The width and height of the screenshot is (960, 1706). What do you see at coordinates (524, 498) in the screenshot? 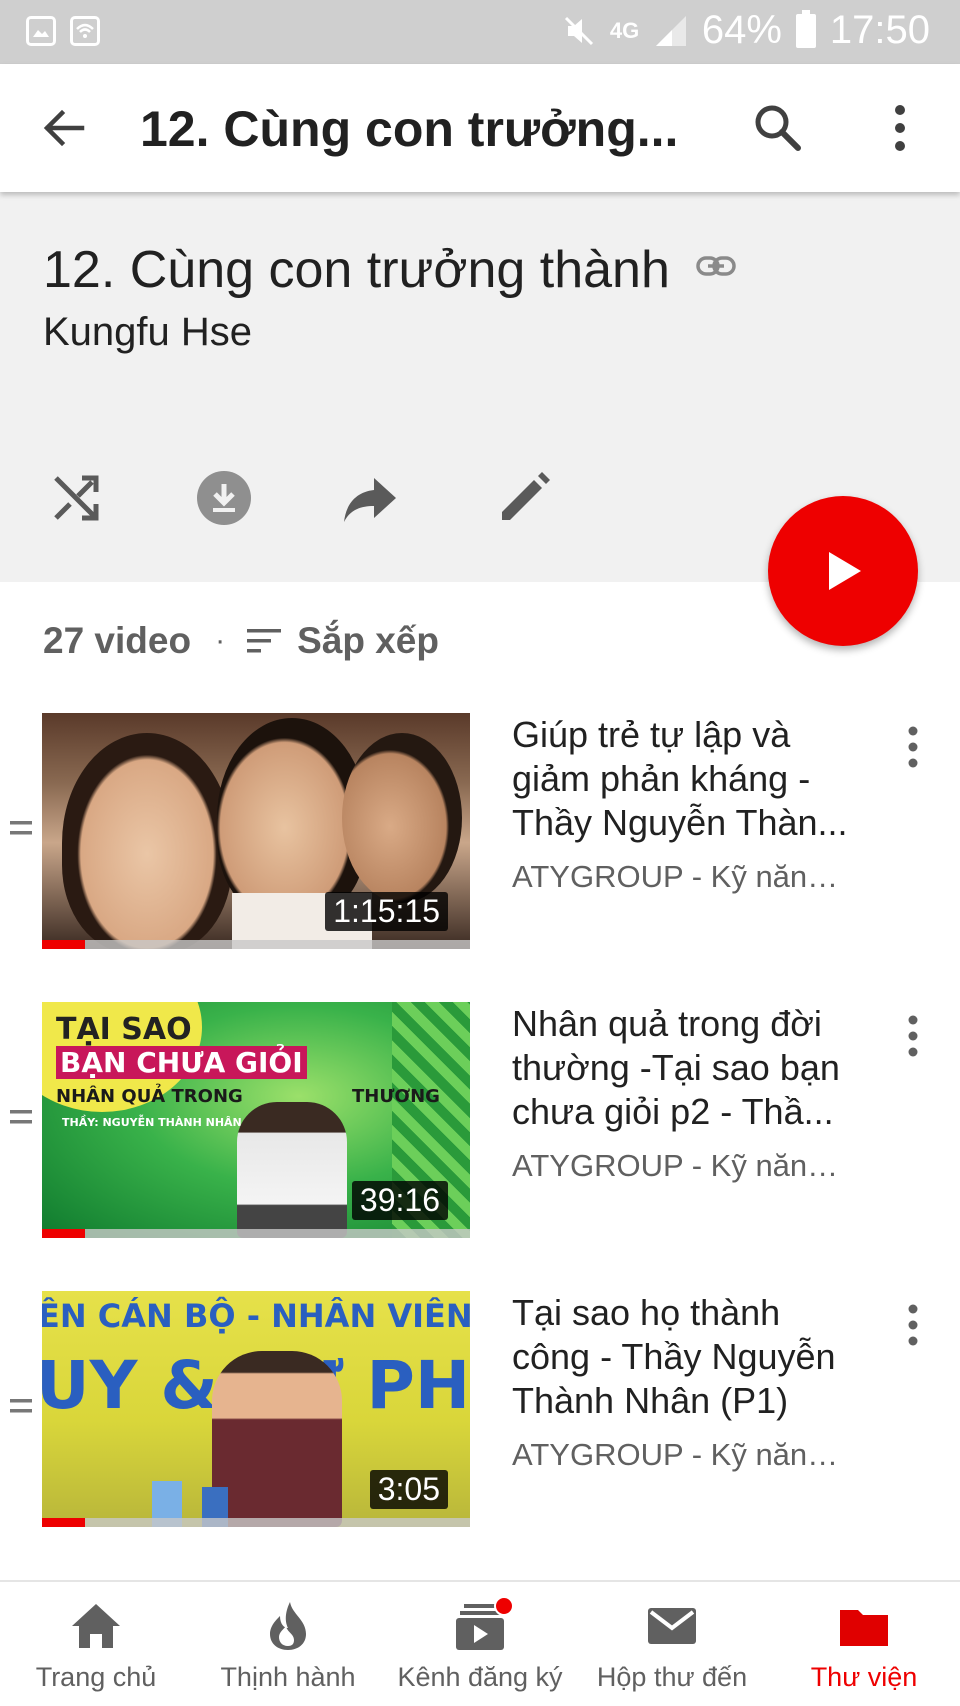
I see `edit-pencil-icon` at bounding box center [524, 498].